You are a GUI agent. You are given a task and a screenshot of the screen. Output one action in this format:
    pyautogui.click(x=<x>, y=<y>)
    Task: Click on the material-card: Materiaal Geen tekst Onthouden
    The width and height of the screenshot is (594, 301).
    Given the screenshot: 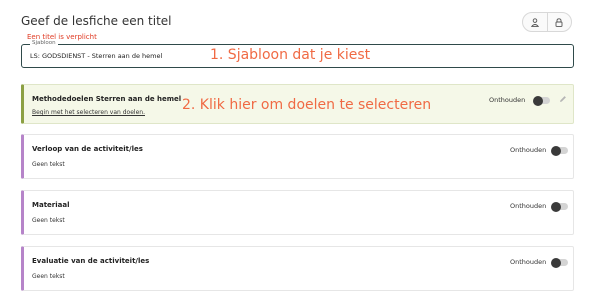 What is the action you would take?
    pyautogui.click(x=297, y=212)
    